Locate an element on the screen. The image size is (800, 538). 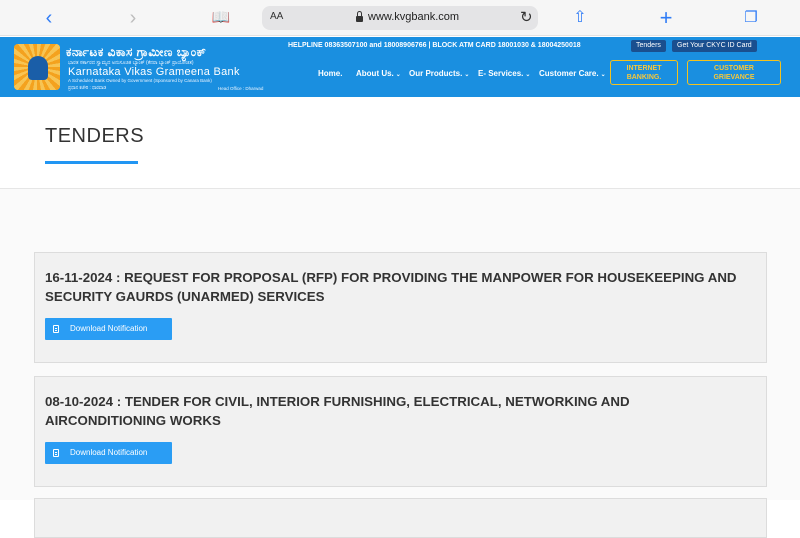
customer-grievance-line1: CUSTOMER is located at coordinates (734, 68).